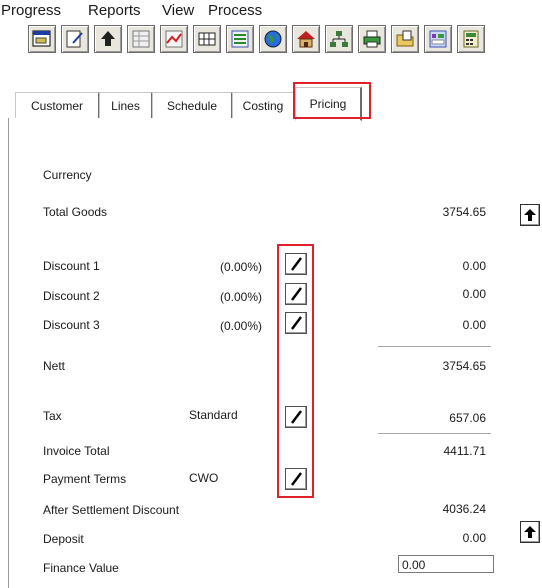 This screenshot has height=588, width=542. What do you see at coordinates (240, 297) in the screenshot?
I see `discount-2-percent: (0.00%)` at bounding box center [240, 297].